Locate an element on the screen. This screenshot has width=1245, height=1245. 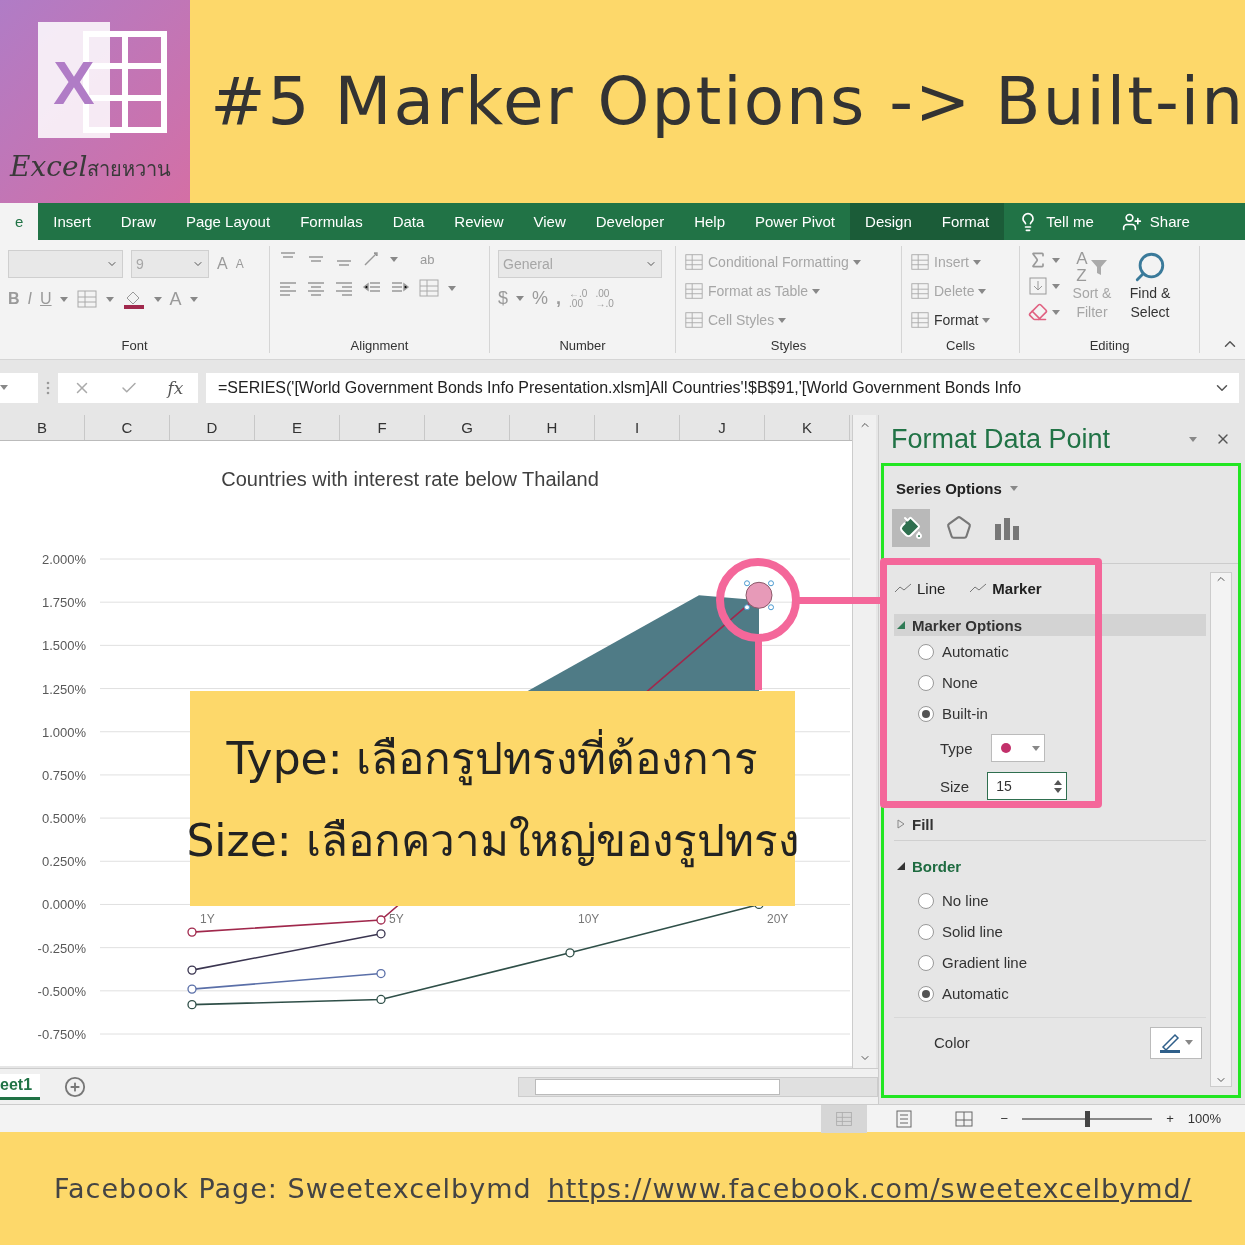
ribbon-command: Format is located at coordinates (960, 320).